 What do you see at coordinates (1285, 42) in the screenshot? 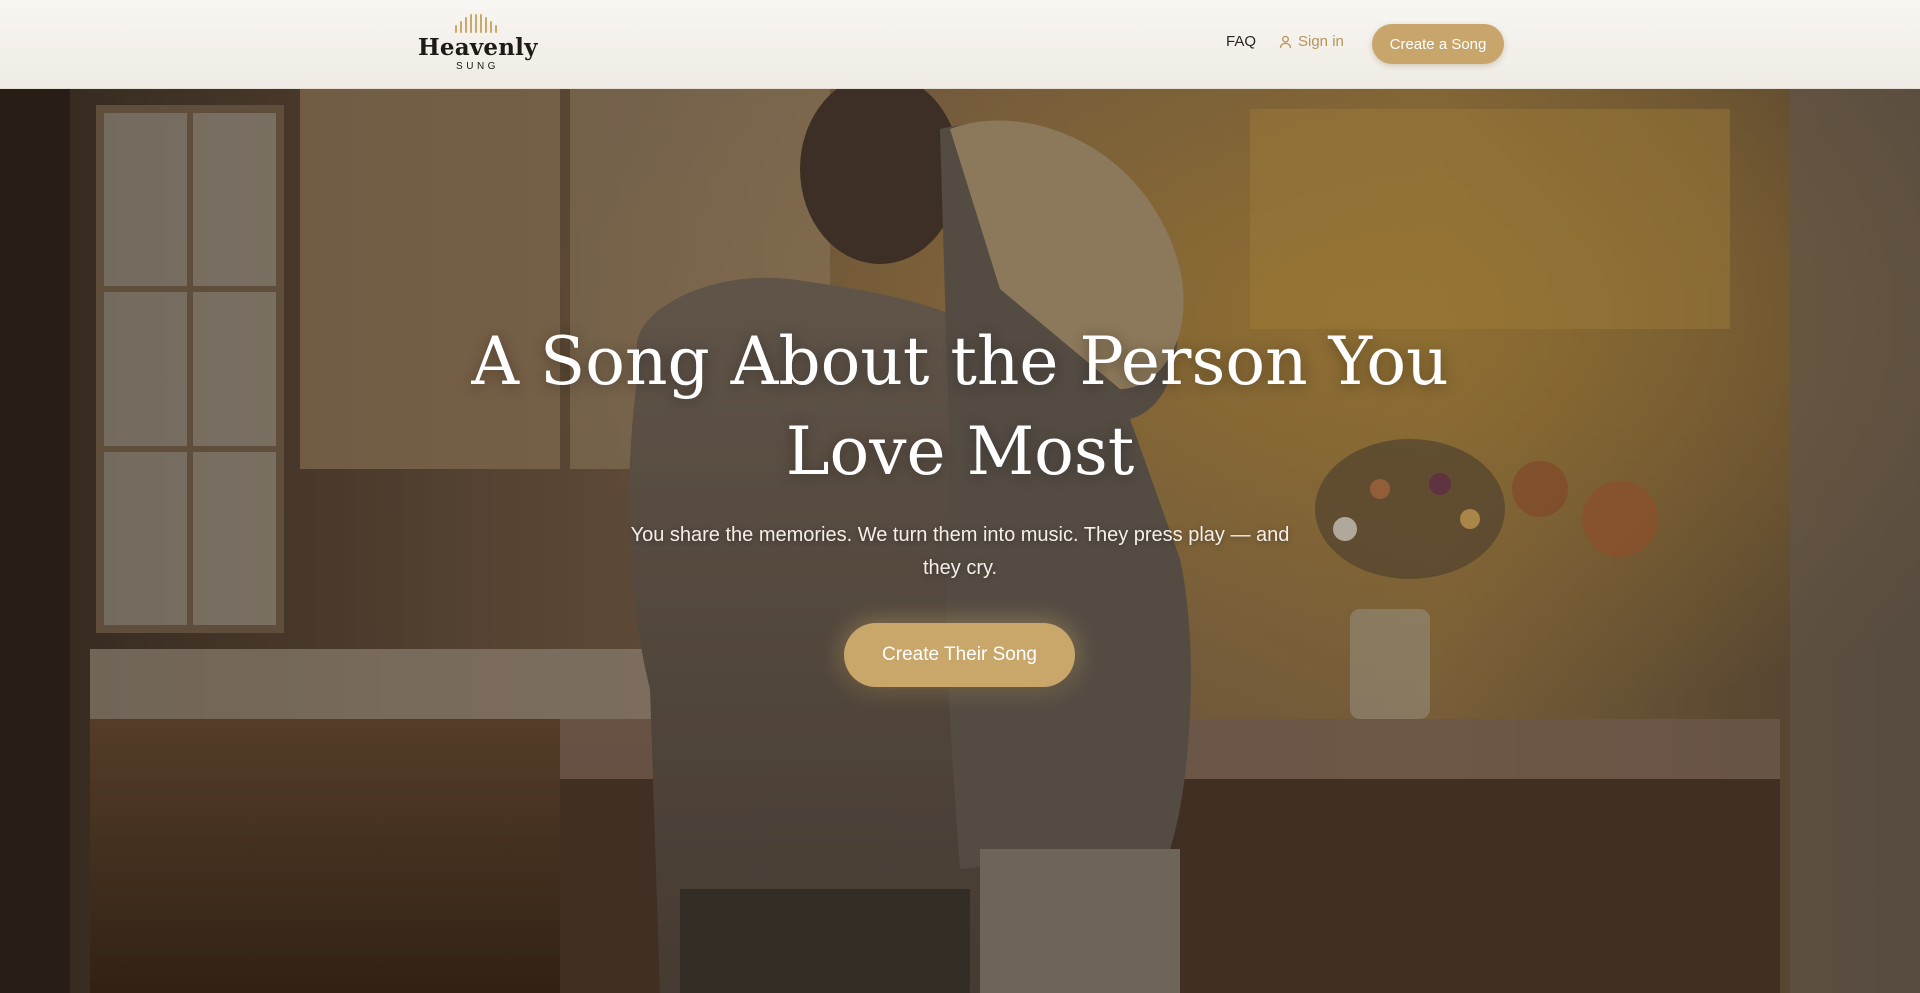
I see `user-icon` at bounding box center [1285, 42].